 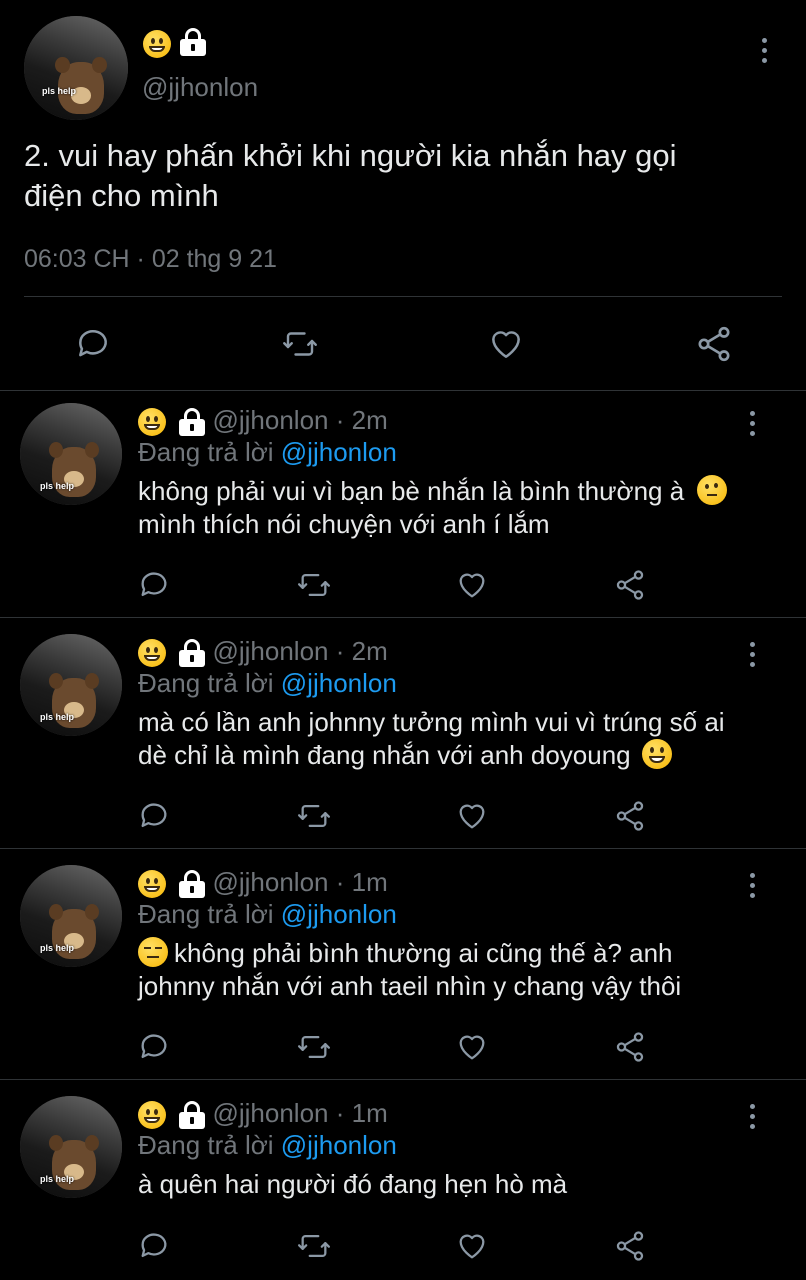 What do you see at coordinates (121, 195) in the screenshot?
I see `tweet-text-line-2: điện cho mình` at bounding box center [121, 195].